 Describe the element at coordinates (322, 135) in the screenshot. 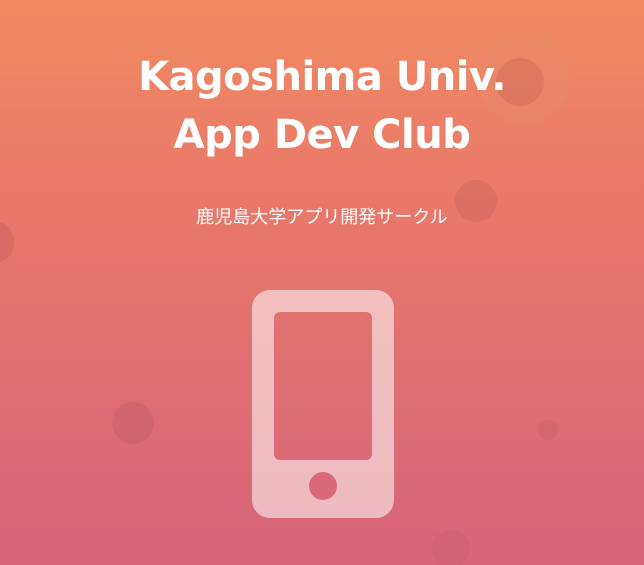

I see `hero-title-line2: App Dev Club` at that location.